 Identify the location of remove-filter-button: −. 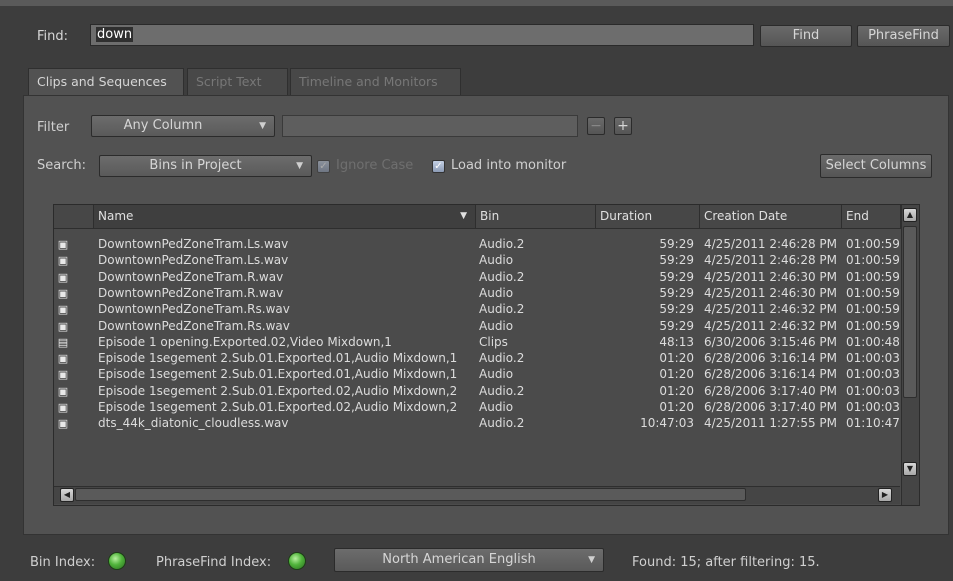
(596, 126).